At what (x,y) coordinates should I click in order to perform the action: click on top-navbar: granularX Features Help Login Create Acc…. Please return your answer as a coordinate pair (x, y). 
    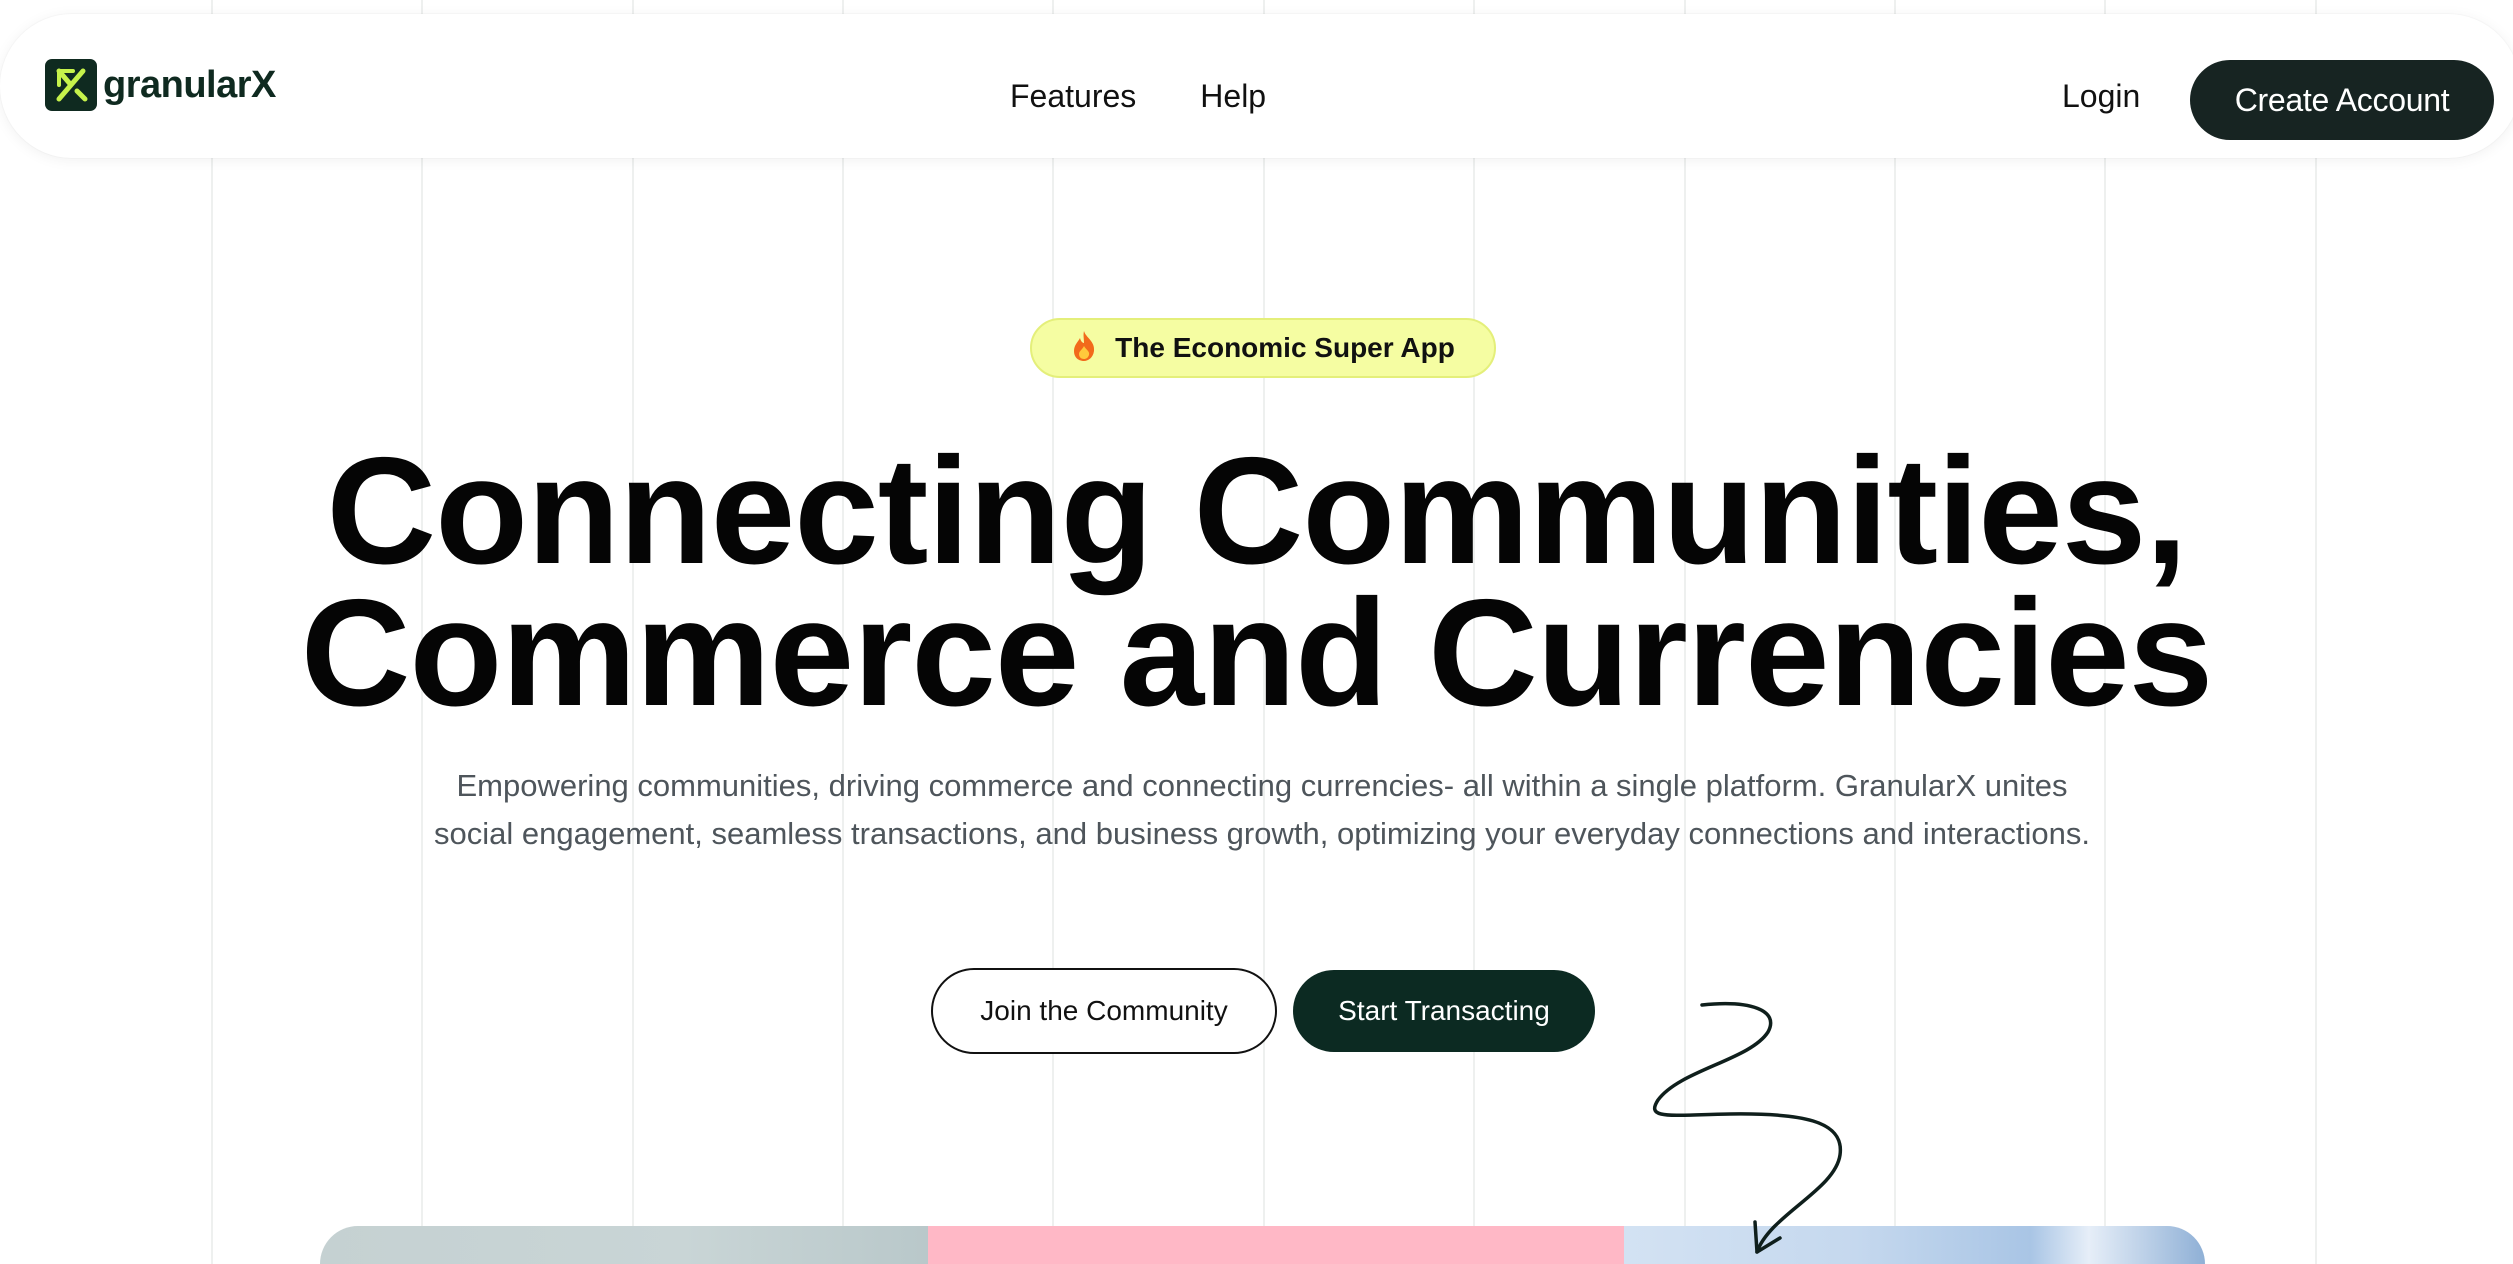
    Looking at the image, I should click on (1256, 86).